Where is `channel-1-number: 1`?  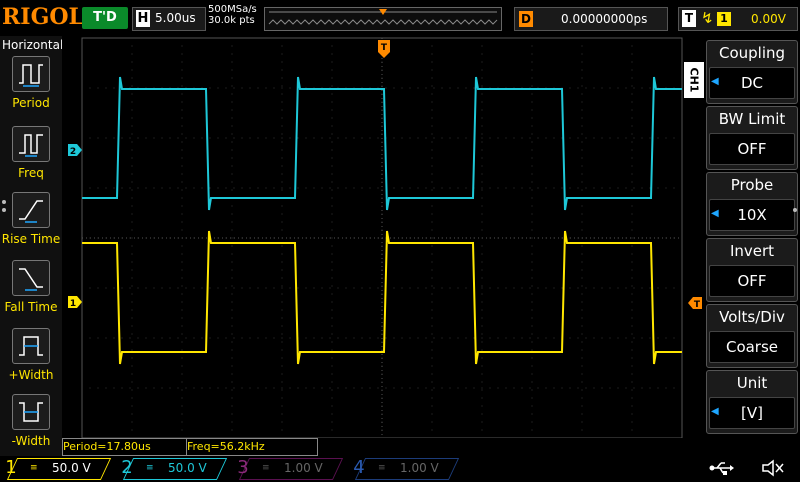
channel-1-number: 1 is located at coordinates (11, 467).